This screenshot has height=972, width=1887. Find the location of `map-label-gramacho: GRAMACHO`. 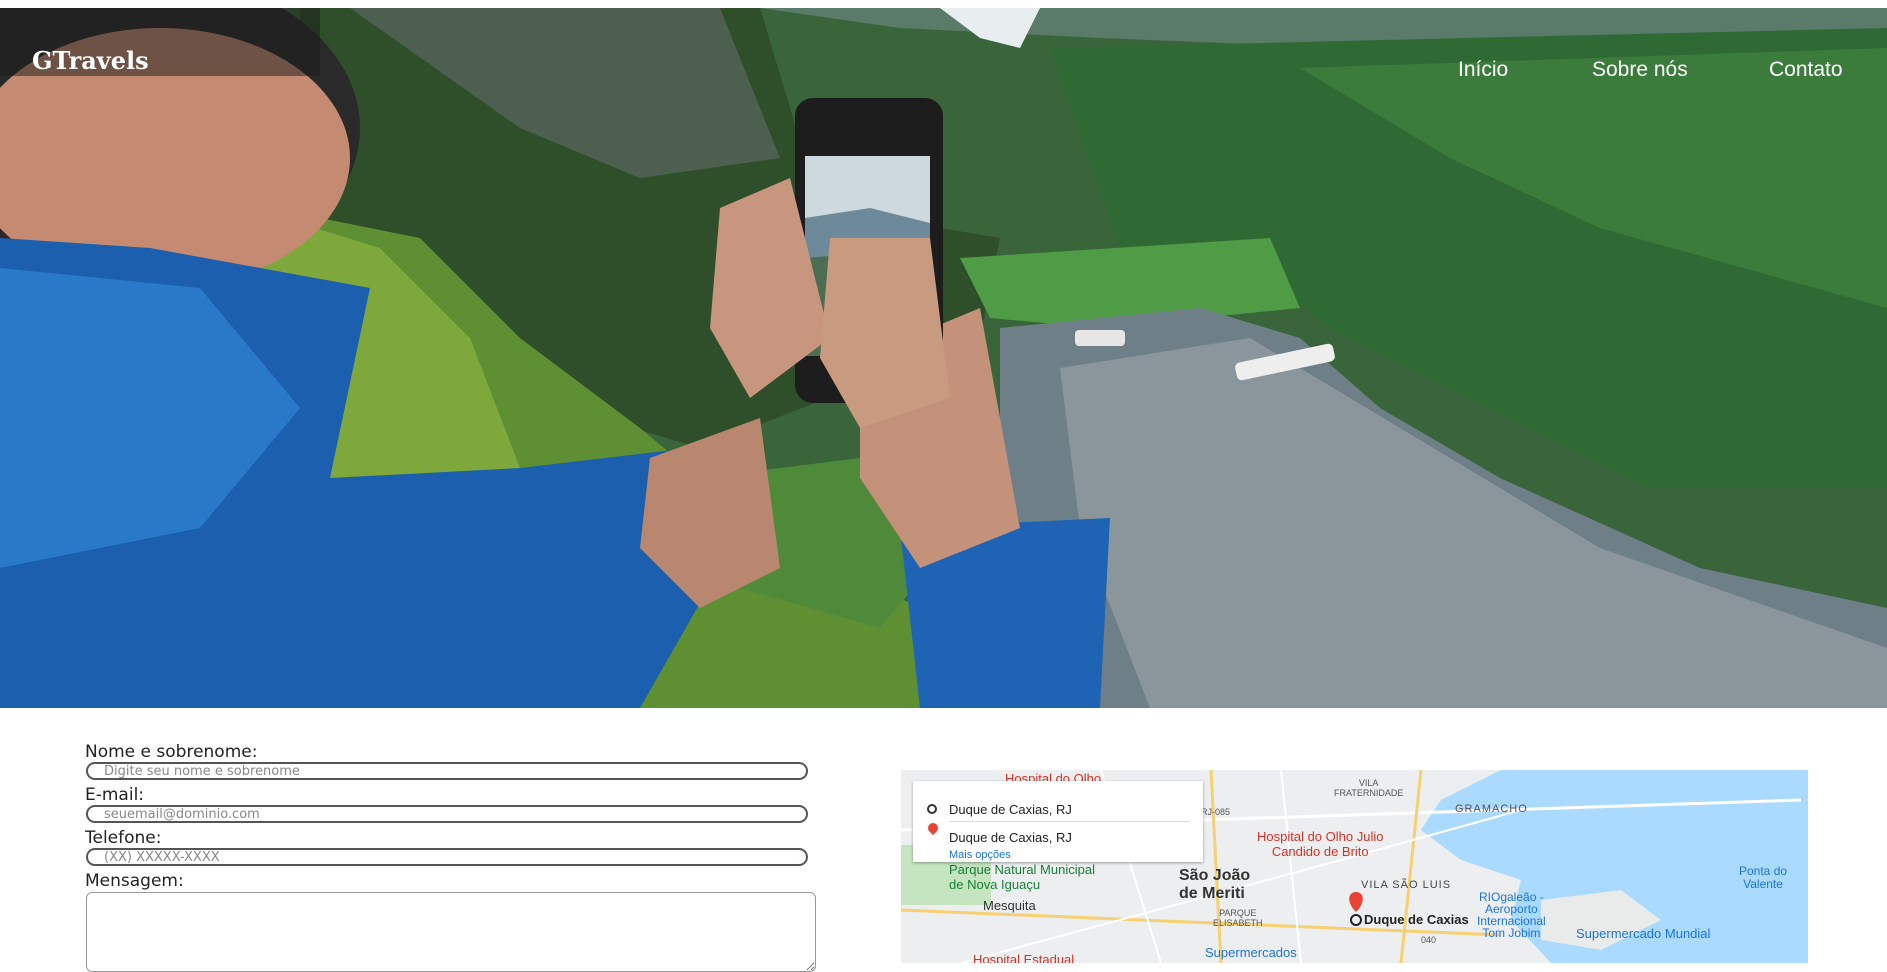

map-label-gramacho: GRAMACHO is located at coordinates (1491, 809).